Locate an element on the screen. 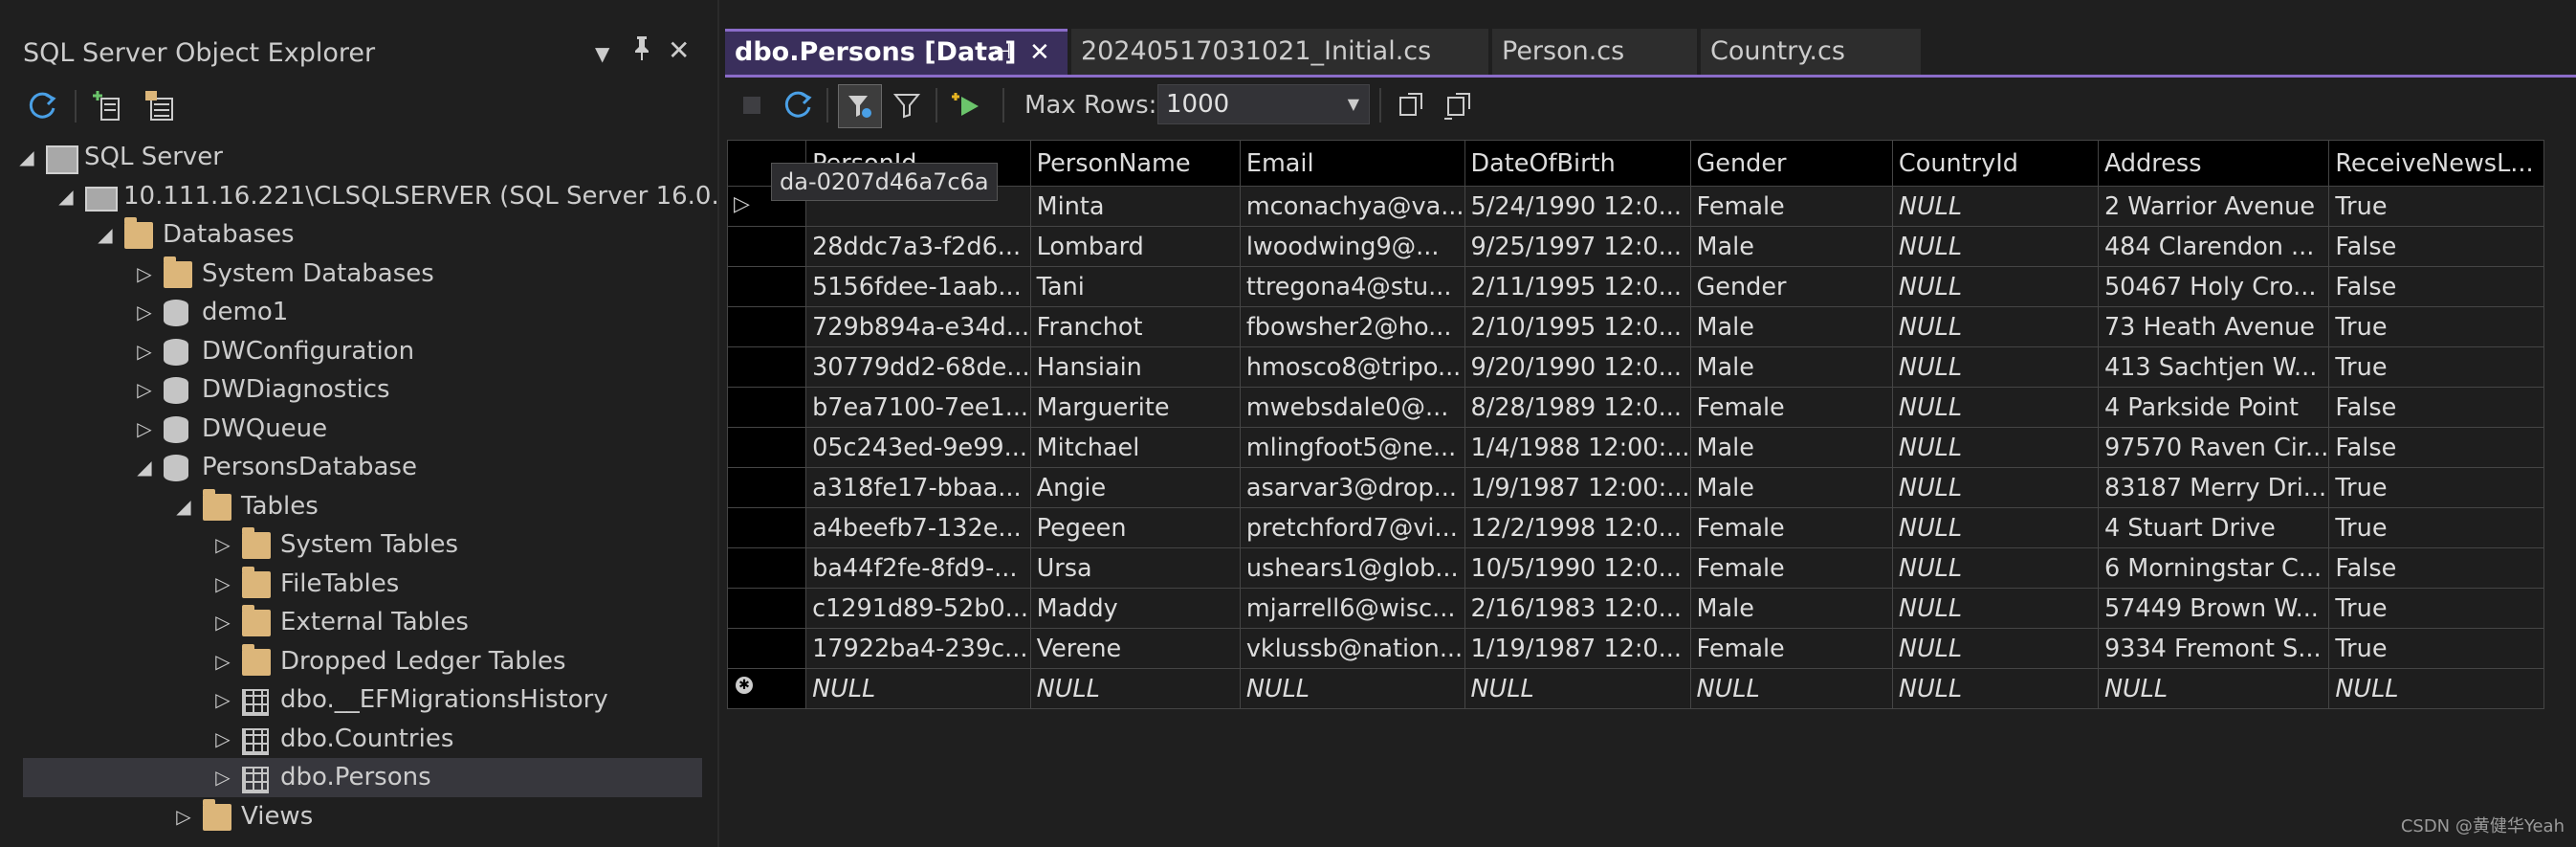  max-rows-select: 1000 ▼ is located at coordinates (1264, 104).